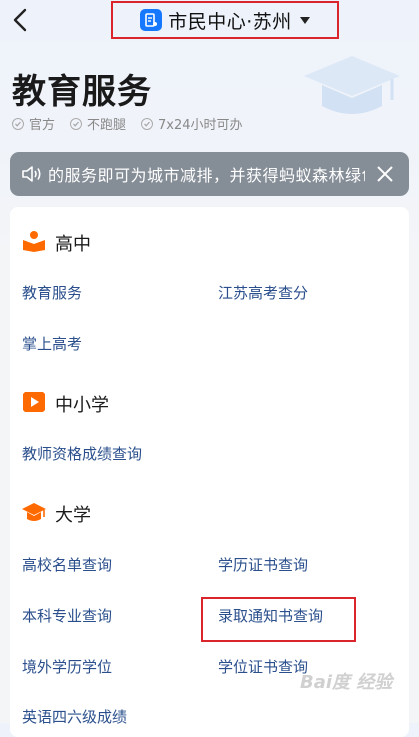 The image size is (419, 737). What do you see at coordinates (74, 716) in the screenshot?
I see `service-item: 英语四六级成绩` at bounding box center [74, 716].